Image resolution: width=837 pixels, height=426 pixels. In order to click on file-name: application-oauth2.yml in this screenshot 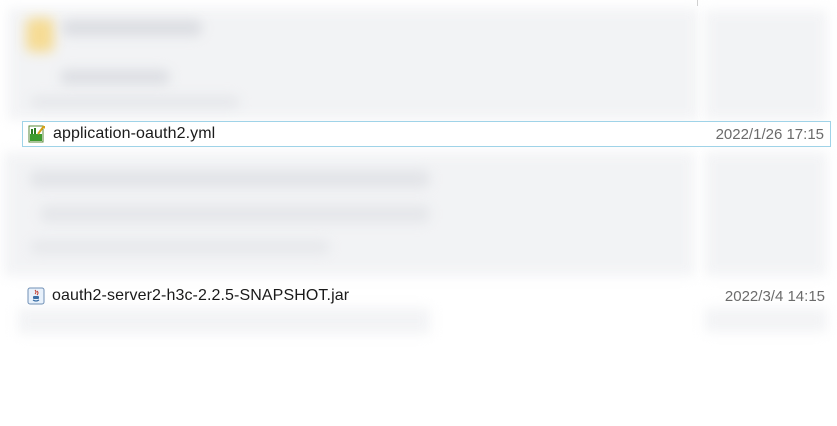, I will do `click(134, 133)`.